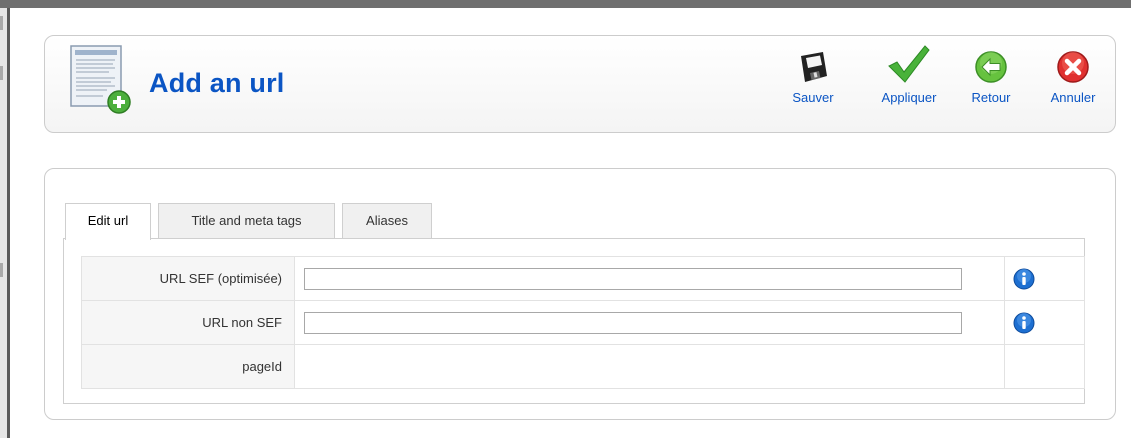 The height and width of the screenshot is (438, 1131). What do you see at coordinates (1073, 97) in the screenshot?
I see `cancel-label: Annuler` at bounding box center [1073, 97].